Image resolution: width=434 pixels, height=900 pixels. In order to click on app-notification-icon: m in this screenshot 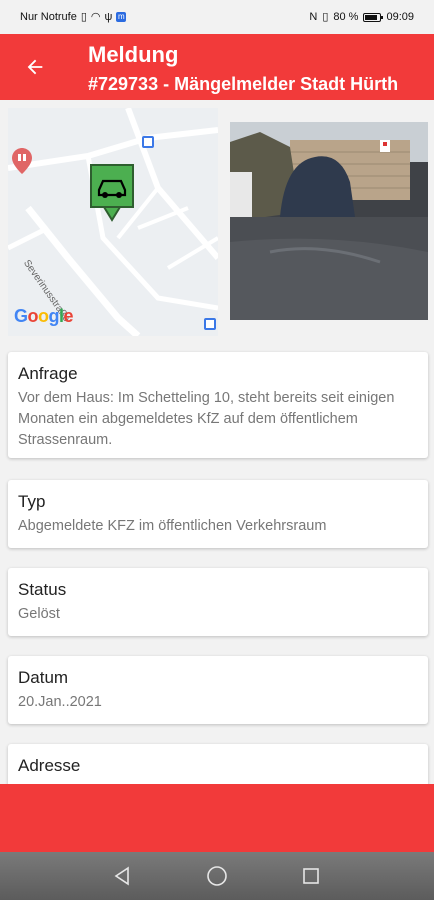, I will do `click(121, 17)`.